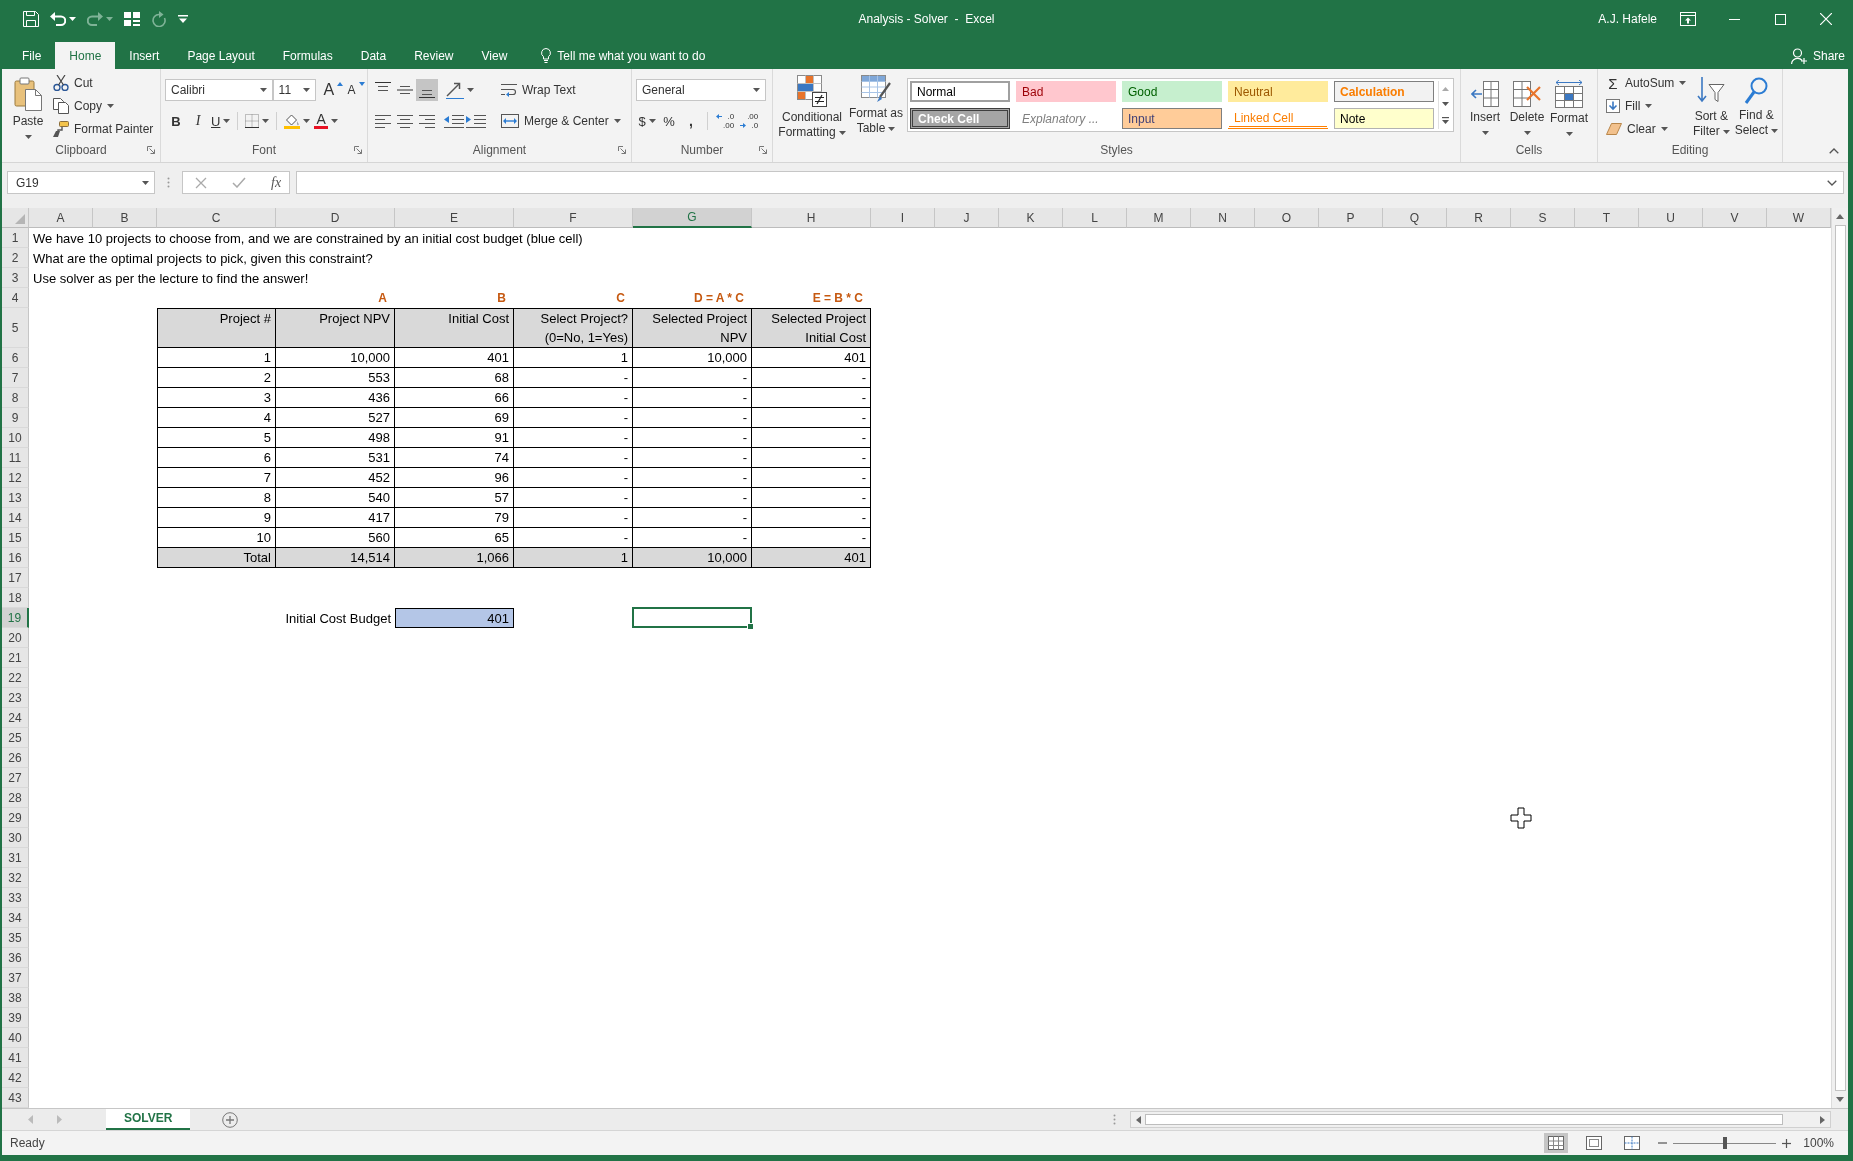 This screenshot has width=1853, height=1161. What do you see at coordinates (15, 1038) in the screenshot?
I see `row-header: 40` at bounding box center [15, 1038].